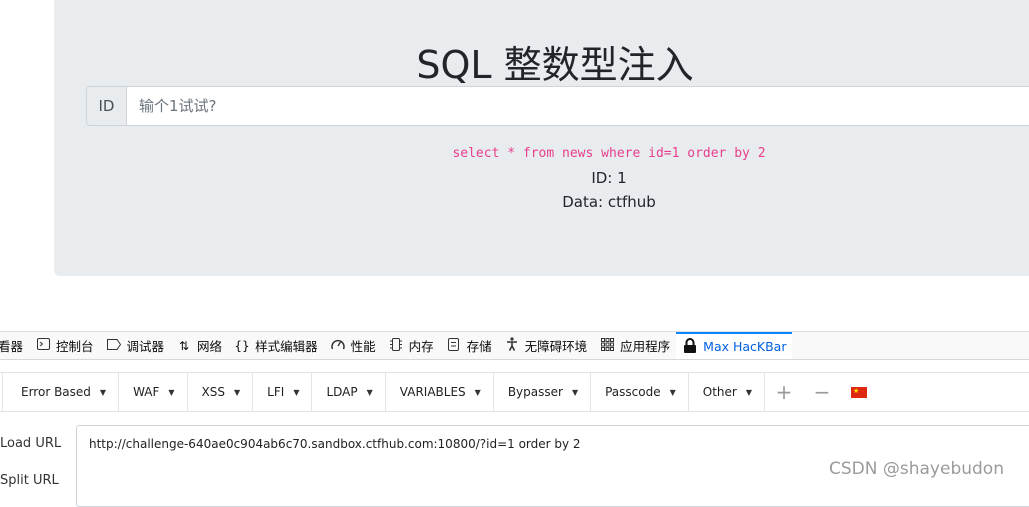 The image size is (1029, 507). I want to click on console-icon, so click(43, 345).